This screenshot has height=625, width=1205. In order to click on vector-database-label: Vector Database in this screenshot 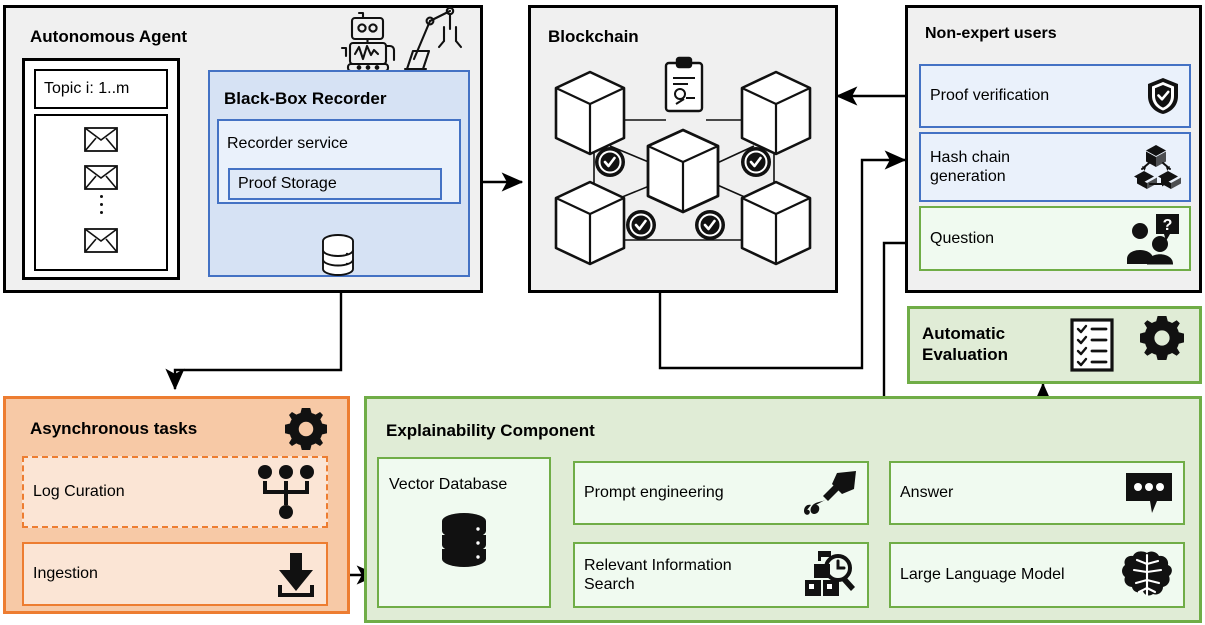, I will do `click(448, 484)`.